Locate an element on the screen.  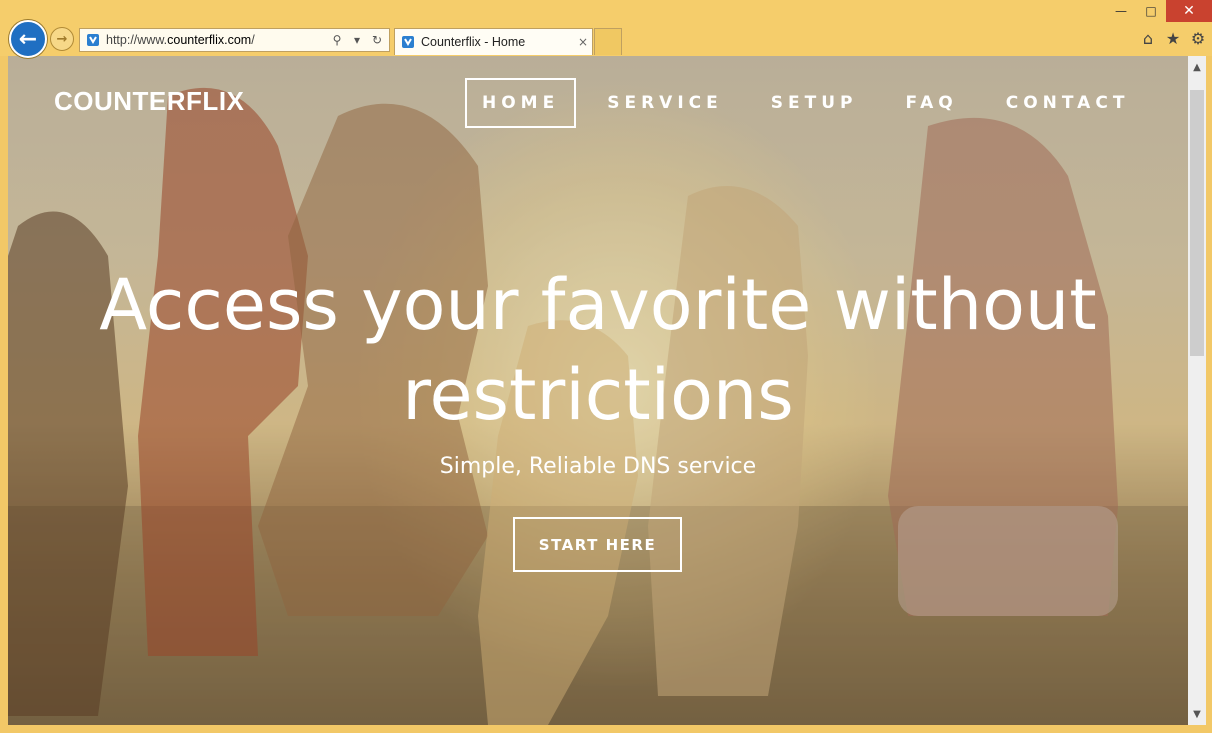
hero-title-line-2: restrictions is located at coordinates (598, 395).